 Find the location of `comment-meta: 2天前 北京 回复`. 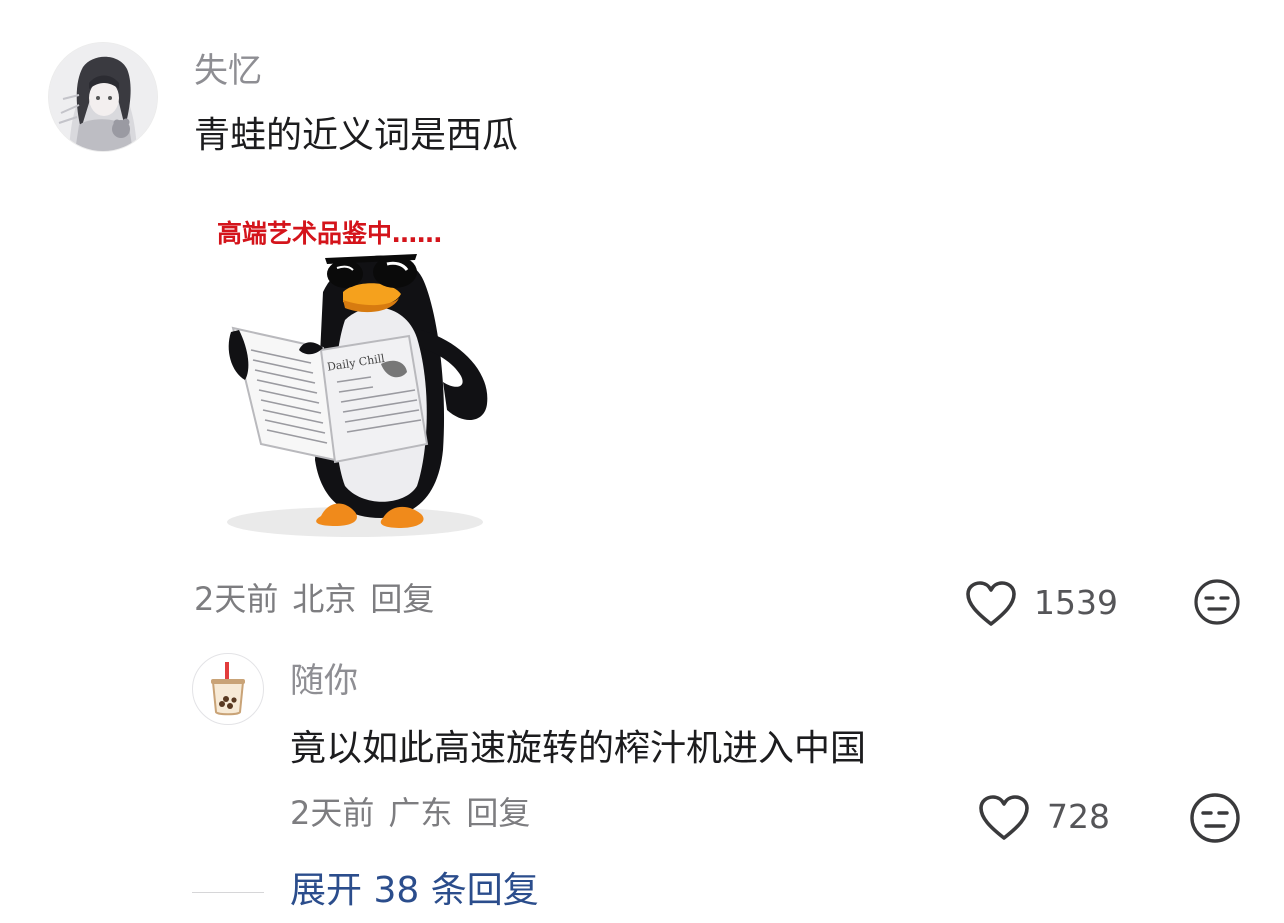

comment-meta: 2天前 北京 回复 is located at coordinates (314, 599).